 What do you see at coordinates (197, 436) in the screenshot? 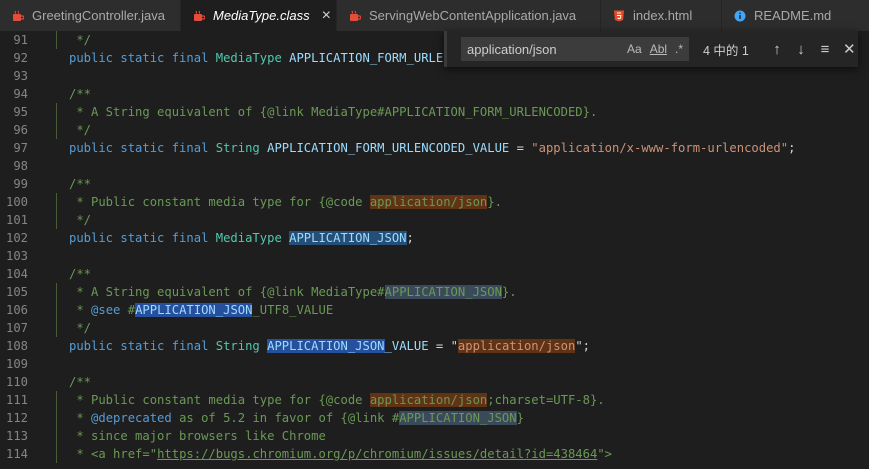
I see `comment-text: * since major browsers like Chrome` at bounding box center [197, 436].